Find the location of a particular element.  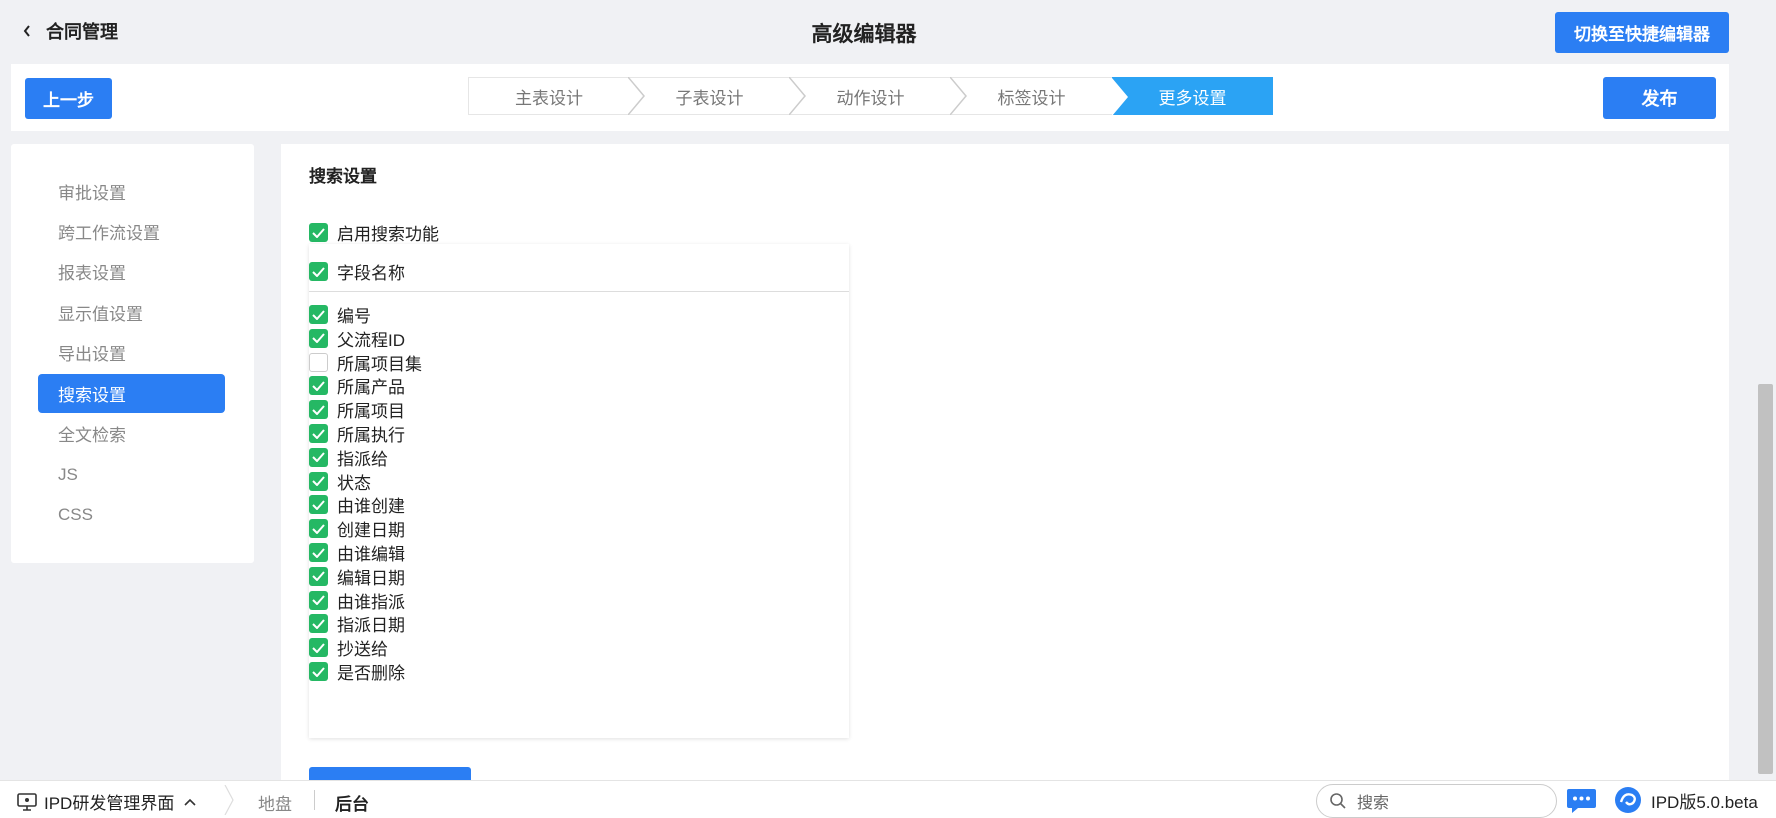

field-checkbox-row: 编辑日期 is located at coordinates (357, 576).